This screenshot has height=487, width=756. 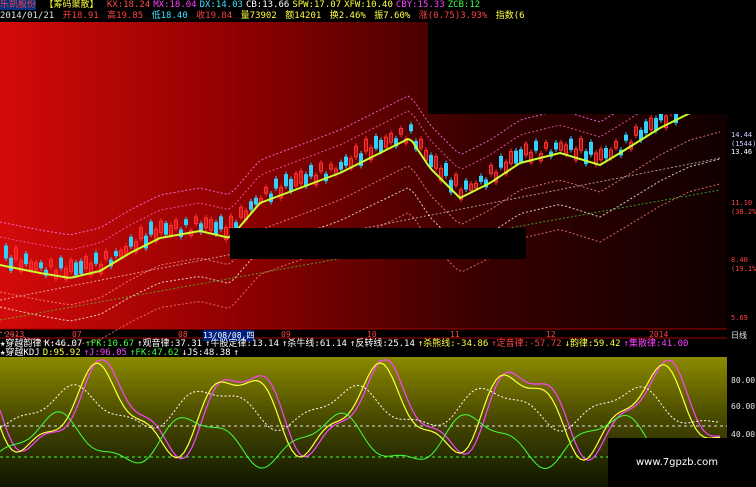 I want to click on quote-amplitude: 振7.60%, so click(x=392, y=16).